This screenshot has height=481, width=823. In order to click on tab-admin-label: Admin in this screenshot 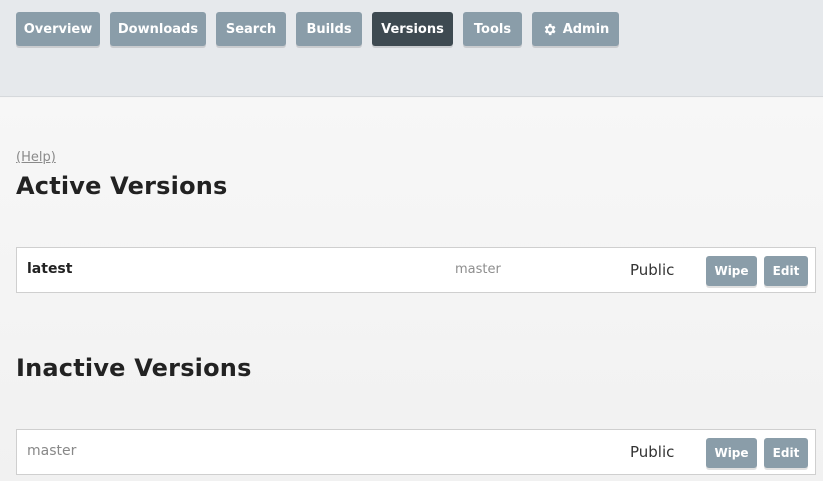, I will do `click(586, 29)`.